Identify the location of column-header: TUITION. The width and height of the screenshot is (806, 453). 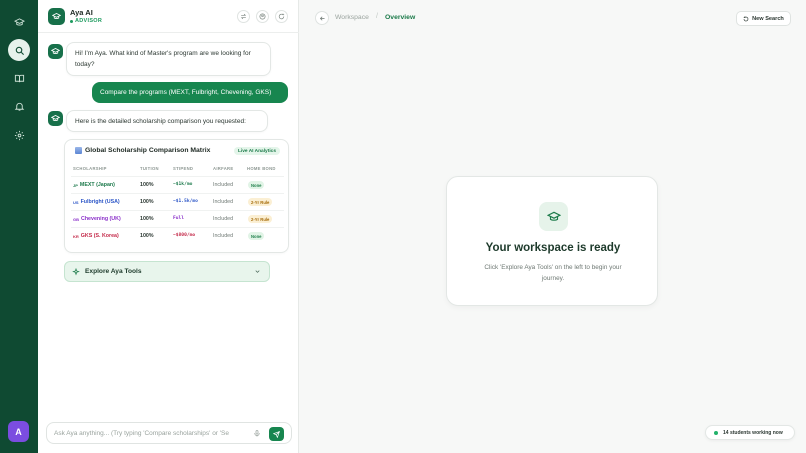
(149, 168).